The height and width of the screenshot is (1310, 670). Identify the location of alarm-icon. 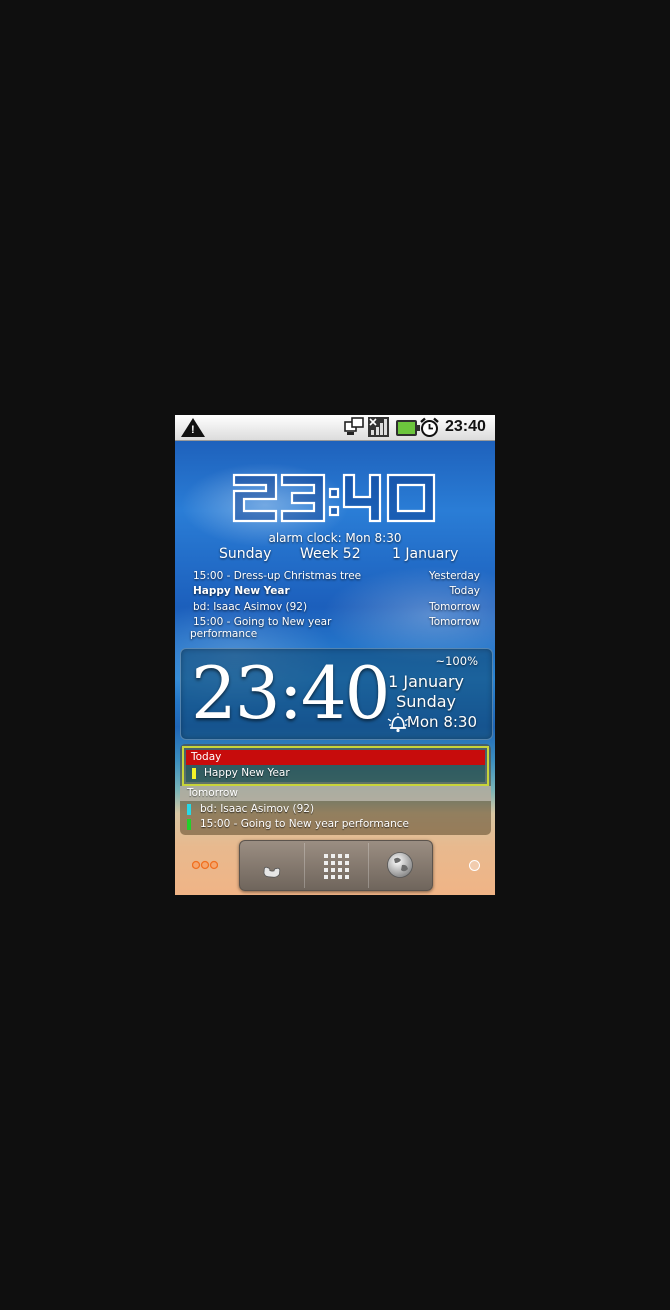
(429, 427).